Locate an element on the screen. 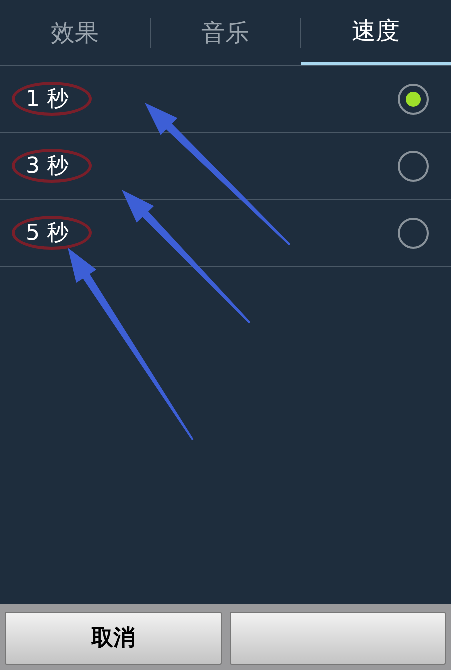 Image resolution: width=451 pixels, height=670 pixels. dialog-button is located at coordinates (338, 638).